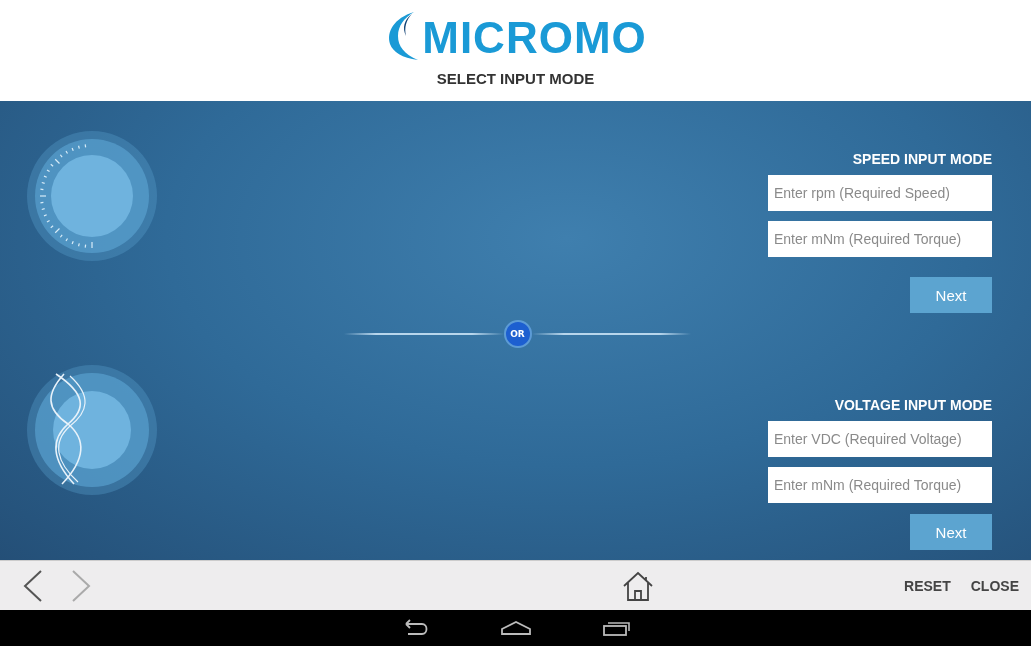  What do you see at coordinates (880, 193) in the screenshot?
I see `input-field: Enter rpm (Required Speed)` at bounding box center [880, 193].